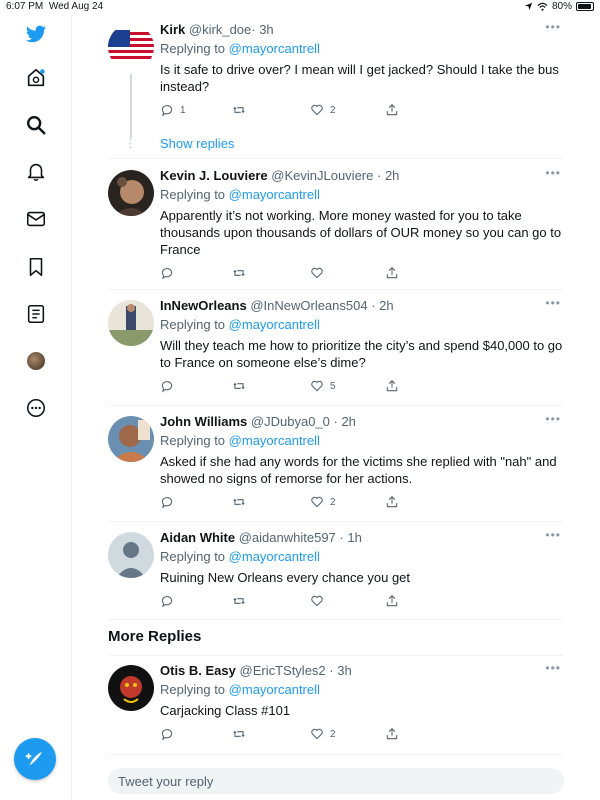 Image resolution: width=600 pixels, height=800 pixels. Describe the element at coordinates (155, 636) in the screenshot. I see `more-replies-heading: More Replies` at that location.